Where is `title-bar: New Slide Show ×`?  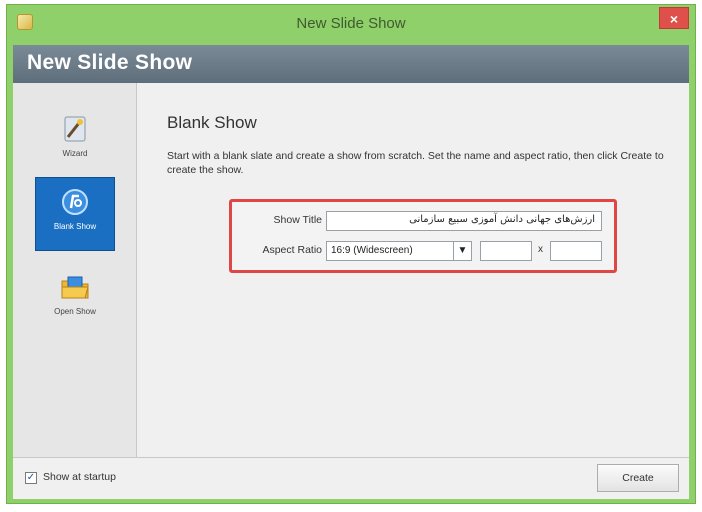
title-bar: New Slide Show × is located at coordinates (351, 25).